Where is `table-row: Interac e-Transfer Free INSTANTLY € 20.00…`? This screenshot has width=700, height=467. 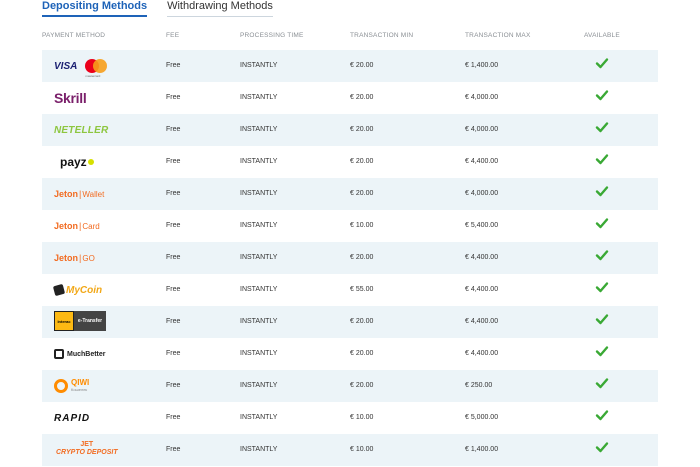 table-row: Interac e-Transfer Free INSTANTLY € 20.00… is located at coordinates (350, 322).